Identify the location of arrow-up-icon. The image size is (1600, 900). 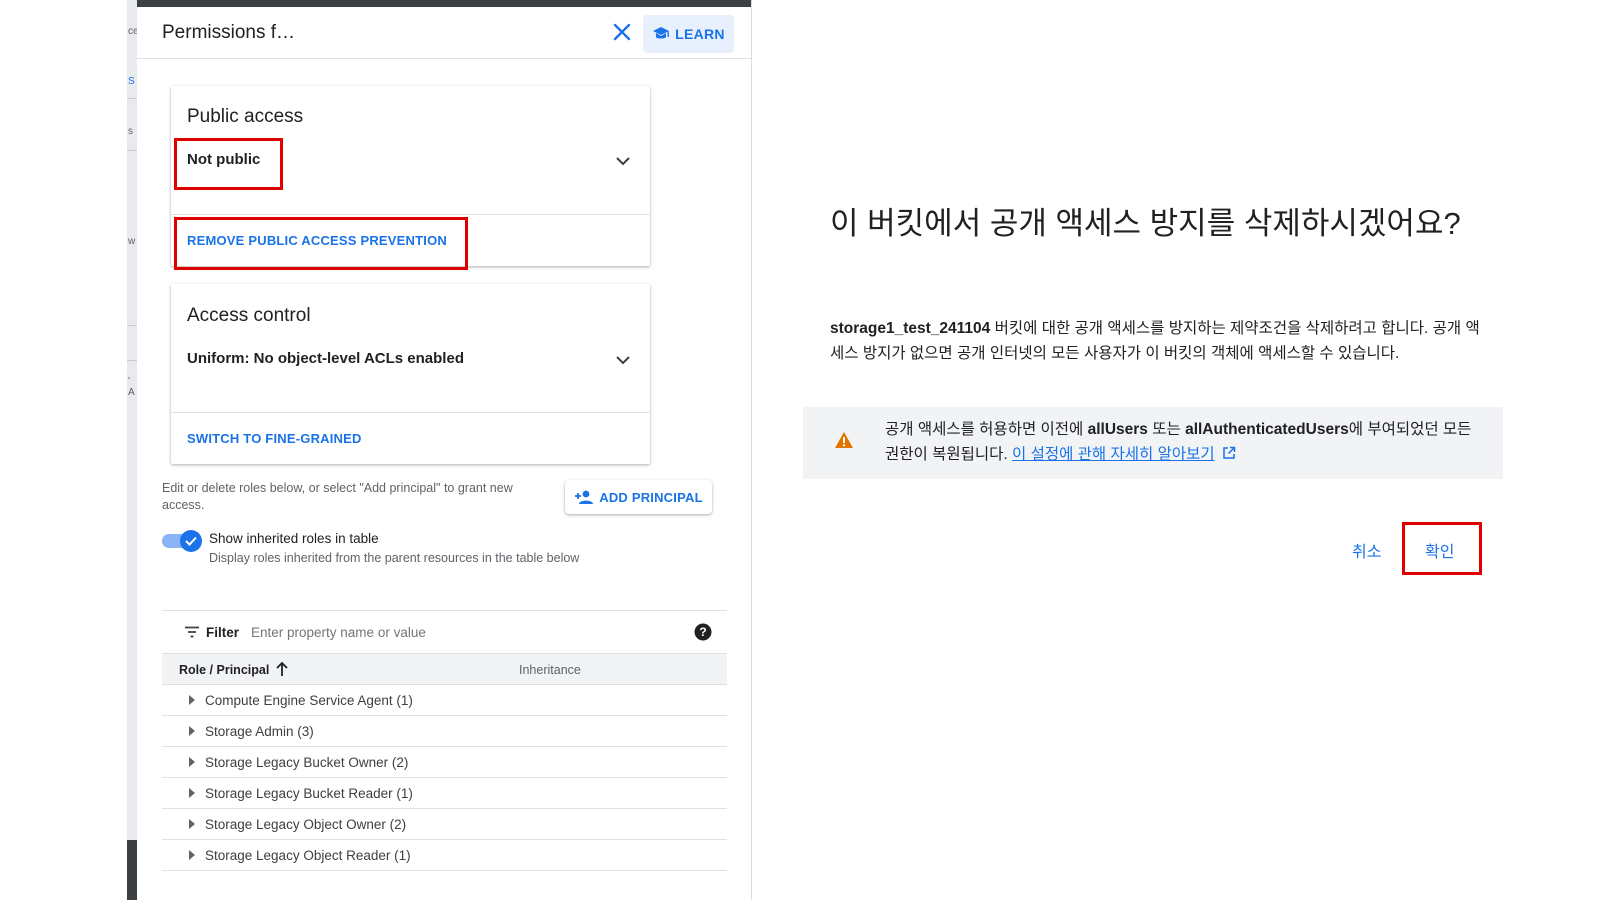
(282, 669).